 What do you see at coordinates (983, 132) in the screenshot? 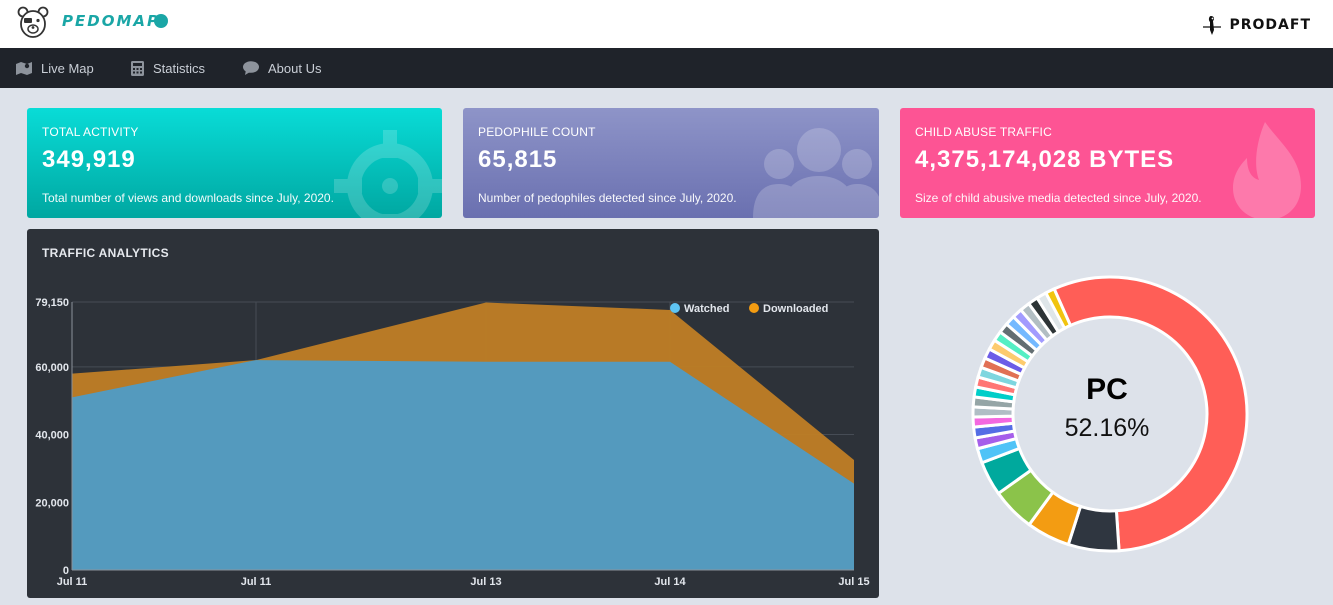
I see `card-title: CHILD ABUSE TRAFFIC` at bounding box center [983, 132].